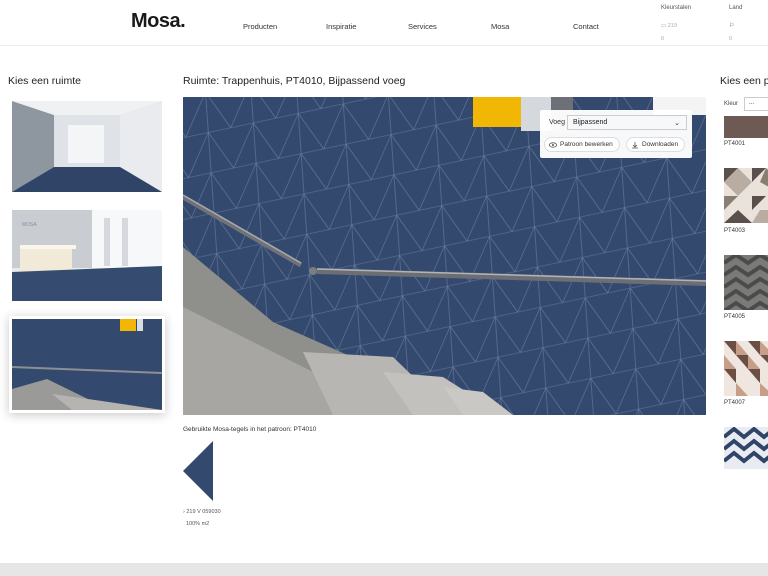 This screenshot has height=576, width=768. I want to click on edit-pattern-label: Patroon bewerken, so click(586, 144).